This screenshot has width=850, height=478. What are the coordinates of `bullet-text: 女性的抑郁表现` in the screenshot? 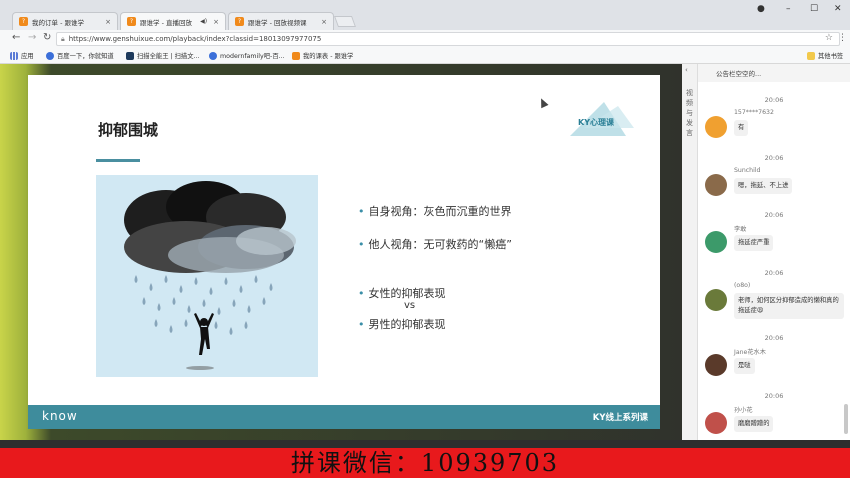 It's located at (407, 293).